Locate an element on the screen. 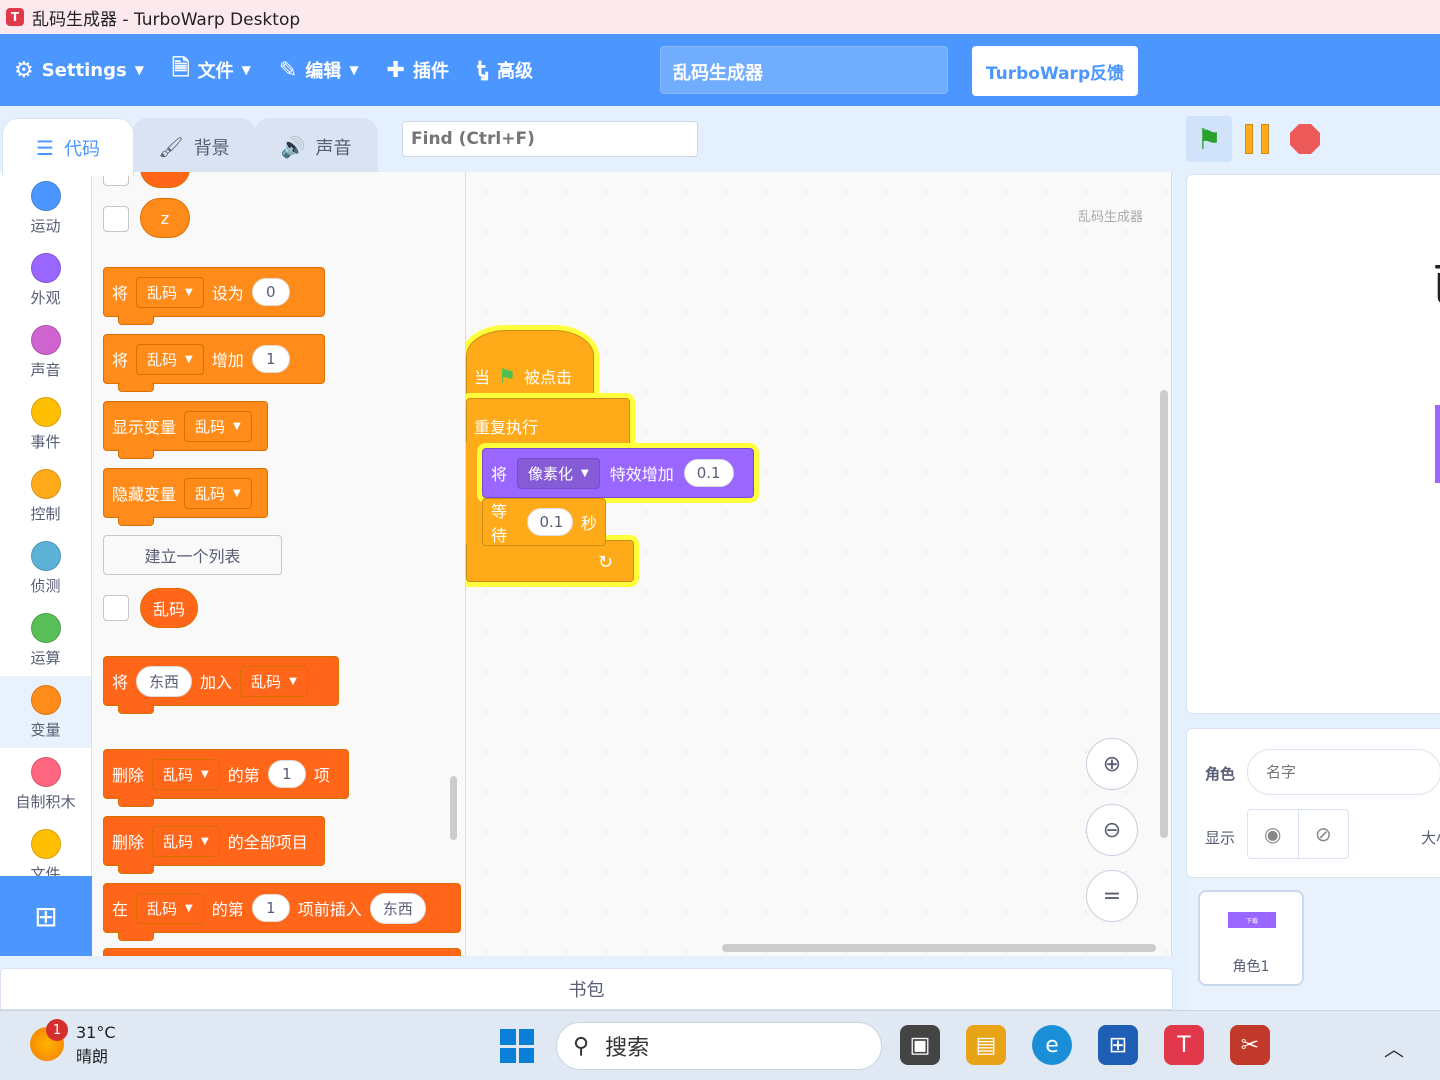 This screenshot has width=1440, height=1080. list-reporter: 乱码 is located at coordinates (169, 608).